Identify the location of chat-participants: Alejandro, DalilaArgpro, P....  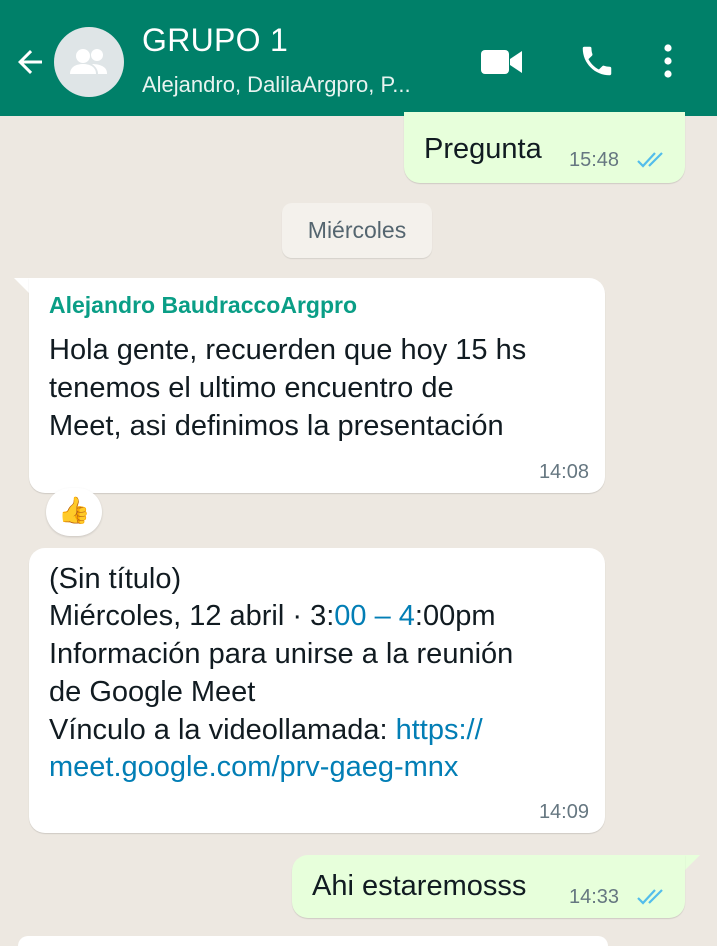
(302, 85).